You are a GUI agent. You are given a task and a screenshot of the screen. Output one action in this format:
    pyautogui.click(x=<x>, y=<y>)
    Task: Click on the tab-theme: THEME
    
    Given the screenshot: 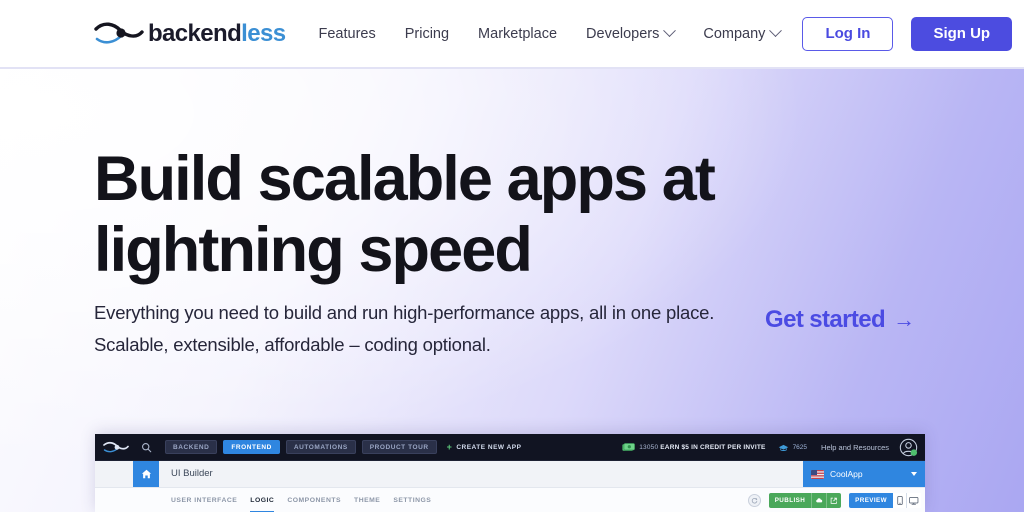 What is the action you would take?
    pyautogui.click(x=367, y=500)
    